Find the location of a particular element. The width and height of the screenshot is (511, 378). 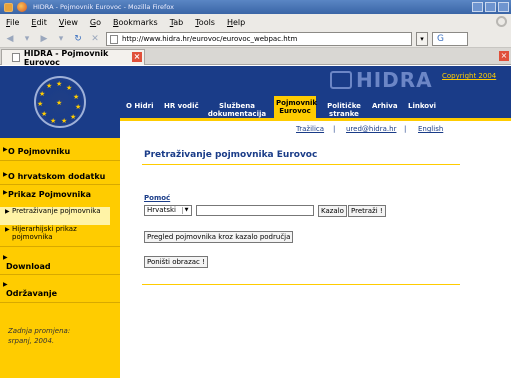

last-change-note: Zadnja promjena: srpanj, 2004. is located at coordinates (39, 336).